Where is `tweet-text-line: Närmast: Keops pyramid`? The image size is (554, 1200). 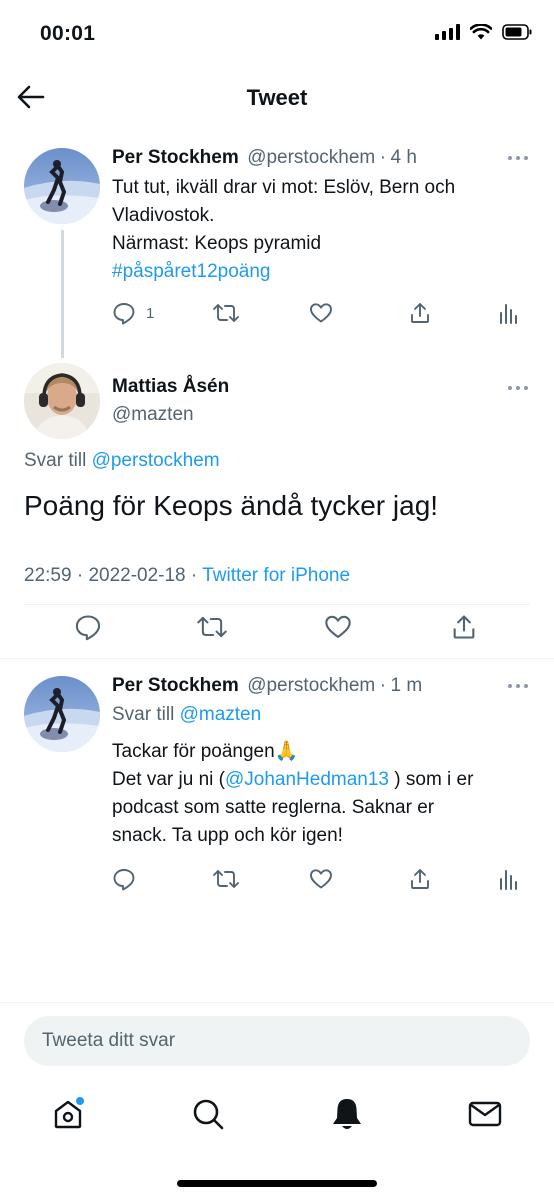
tweet-text-line: Närmast: Keops pyramid is located at coordinates (217, 243).